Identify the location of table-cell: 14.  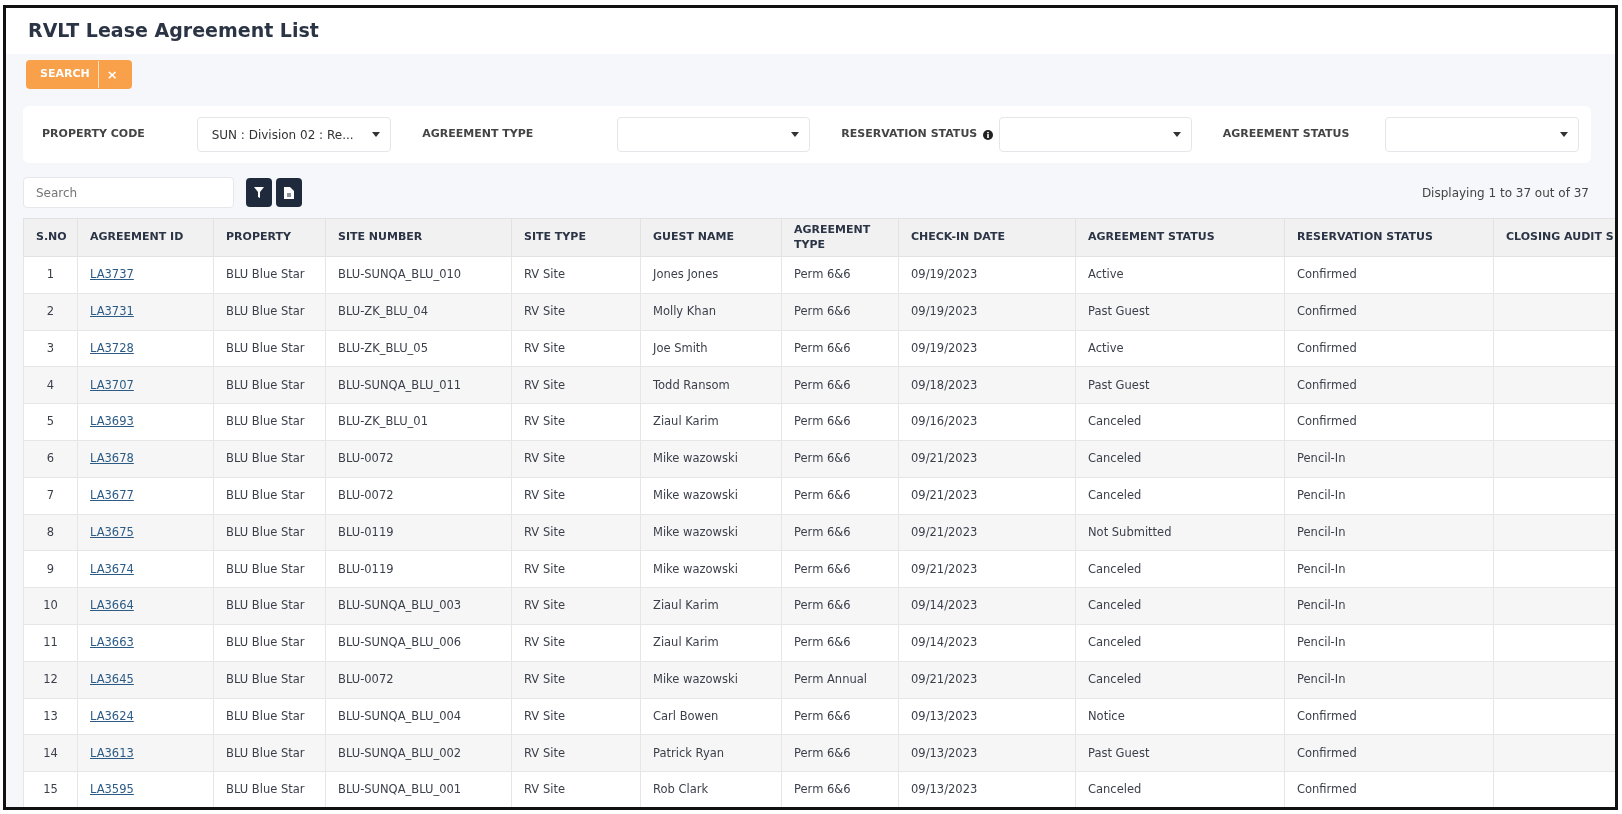
(50, 753).